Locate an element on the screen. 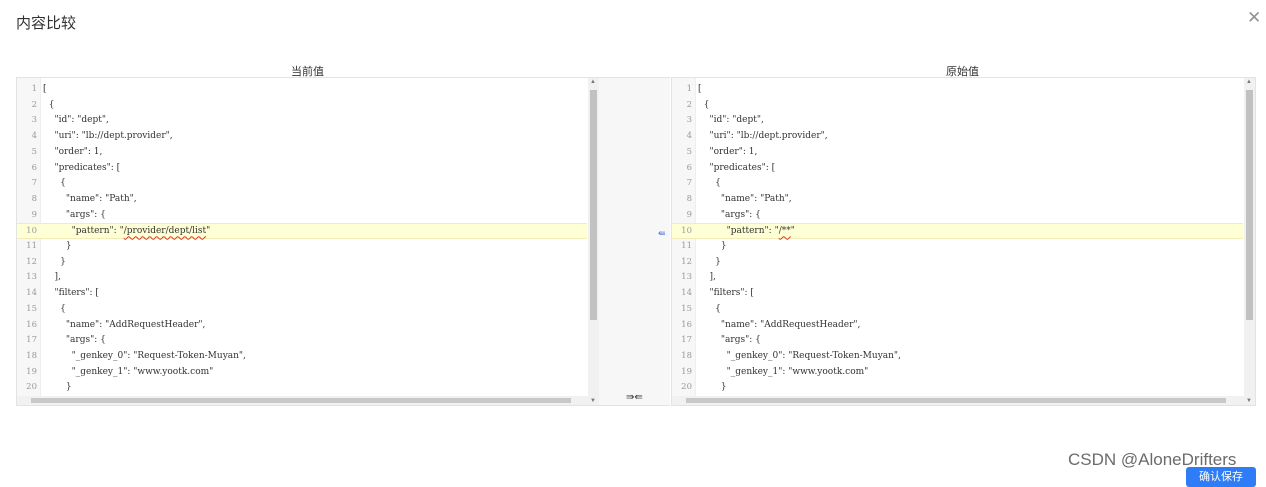 This screenshot has width=1266, height=487. code-line: 3 "id": "dept", is located at coordinates (302, 121).